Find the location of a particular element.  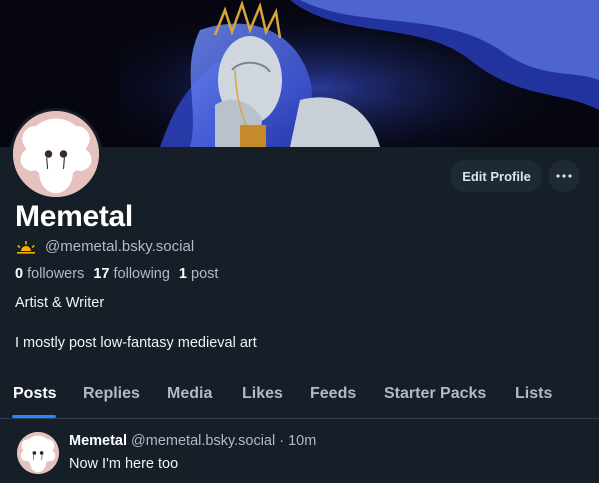

tab-posts: Posts is located at coordinates (35, 394).